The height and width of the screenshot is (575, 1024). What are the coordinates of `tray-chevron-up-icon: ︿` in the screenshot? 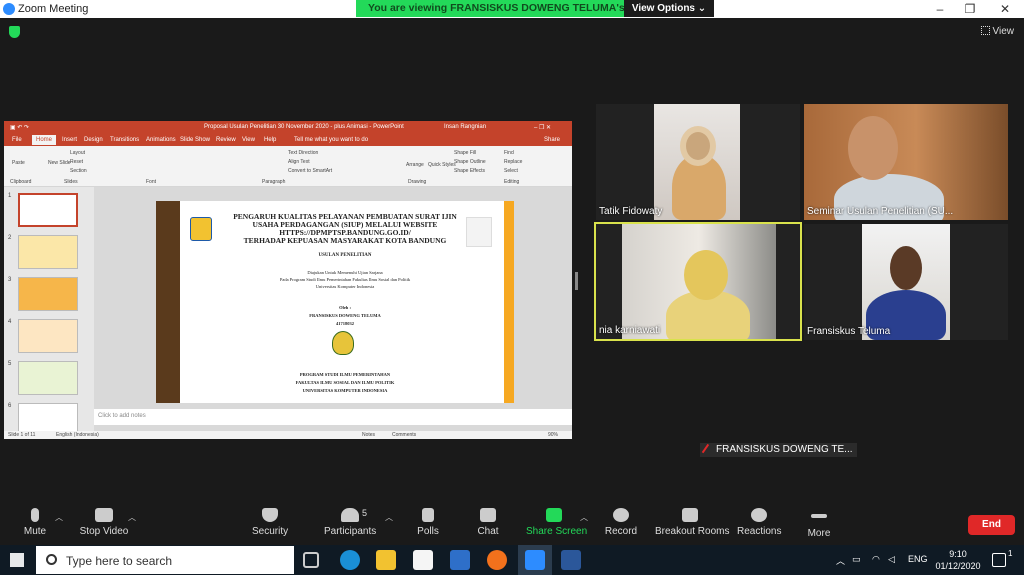 It's located at (840, 560).